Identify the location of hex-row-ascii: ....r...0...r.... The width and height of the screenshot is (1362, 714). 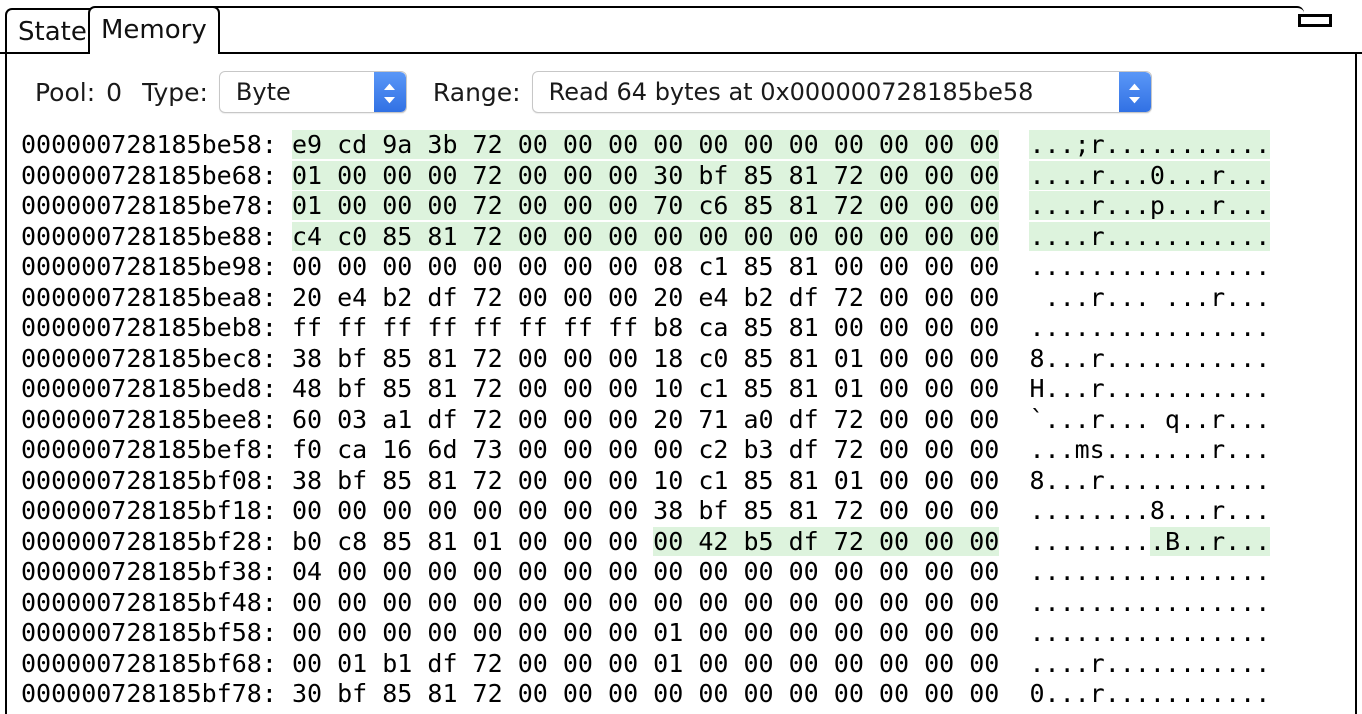
(1150, 175).